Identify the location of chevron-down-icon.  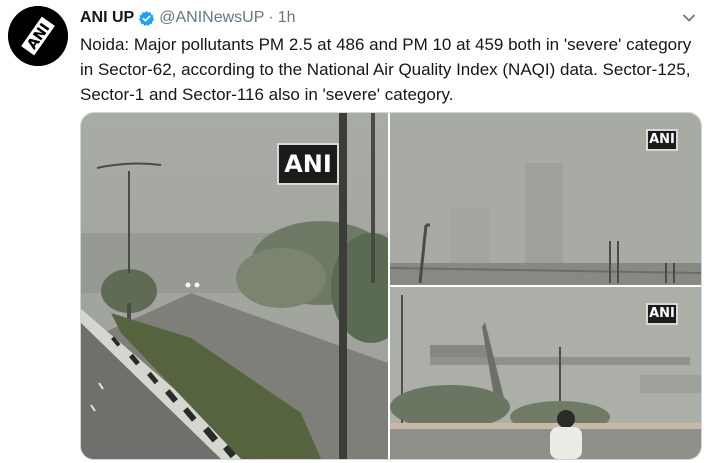
(689, 18).